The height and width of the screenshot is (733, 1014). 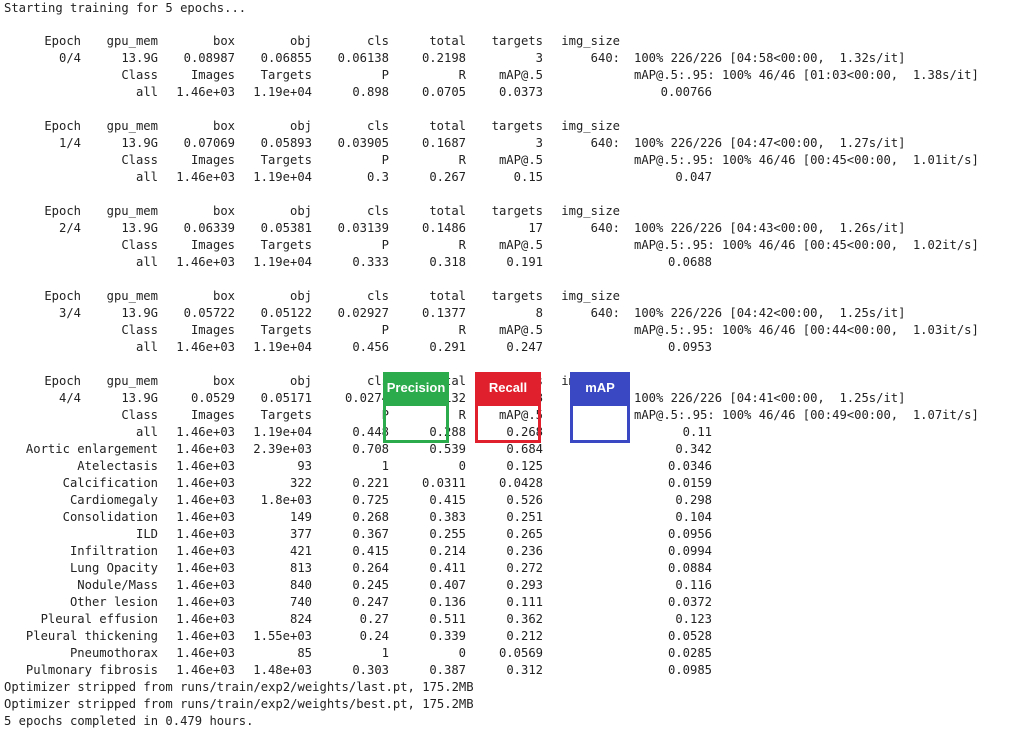 I want to click on val-metric: 0.00766, so click(x=686, y=92).